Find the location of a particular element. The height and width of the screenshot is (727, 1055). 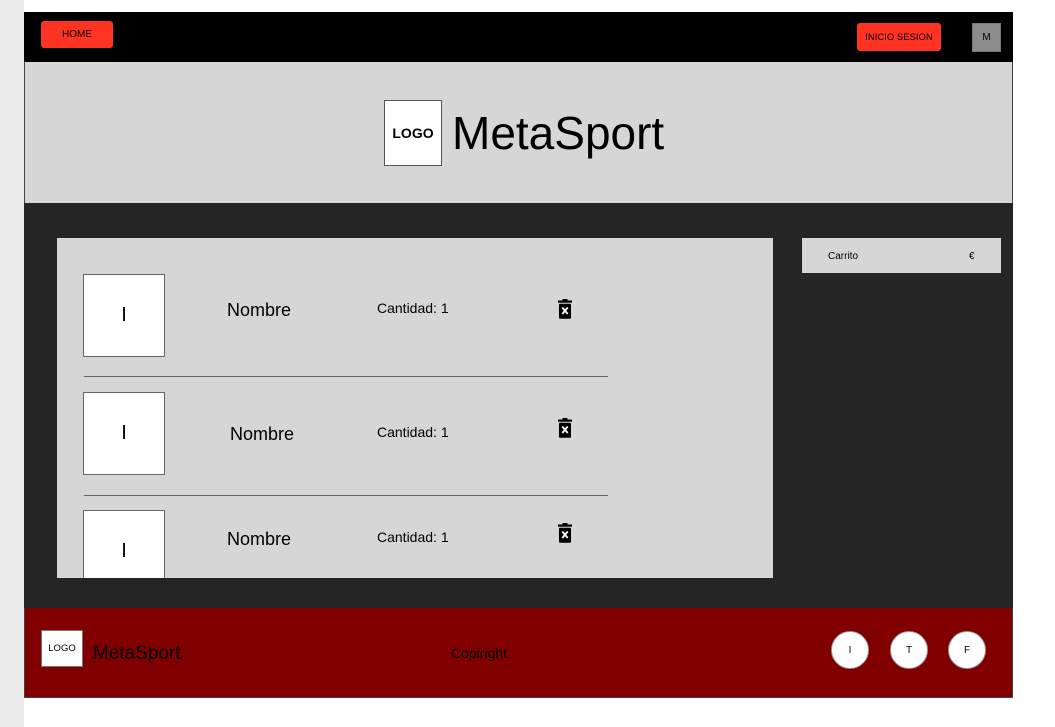

menu-button: M is located at coordinates (986, 37).